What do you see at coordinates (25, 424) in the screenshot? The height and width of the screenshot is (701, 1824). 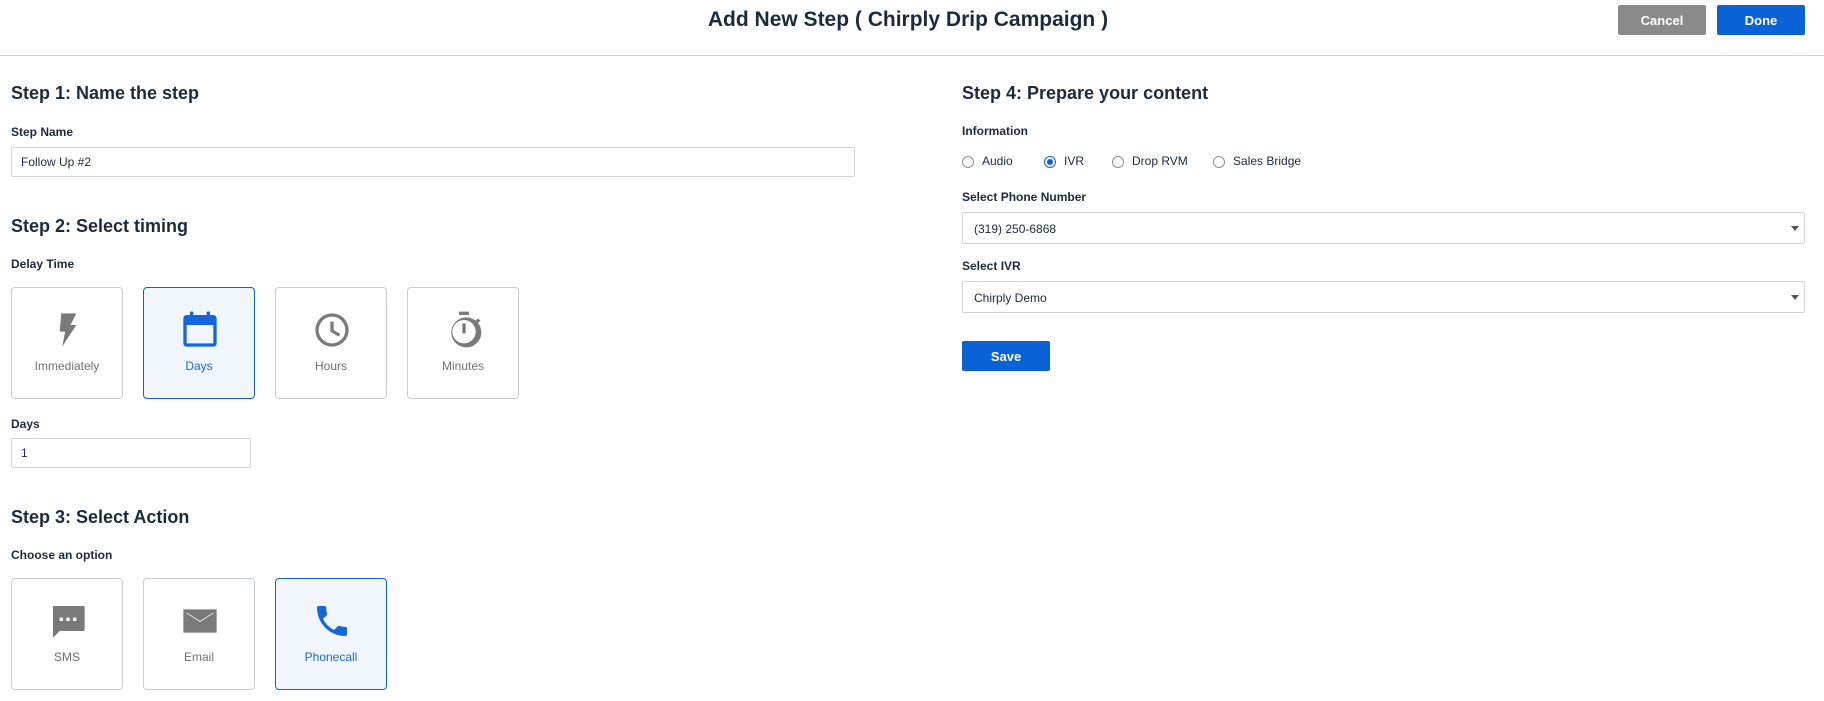 I see `days-label: Days` at bounding box center [25, 424].